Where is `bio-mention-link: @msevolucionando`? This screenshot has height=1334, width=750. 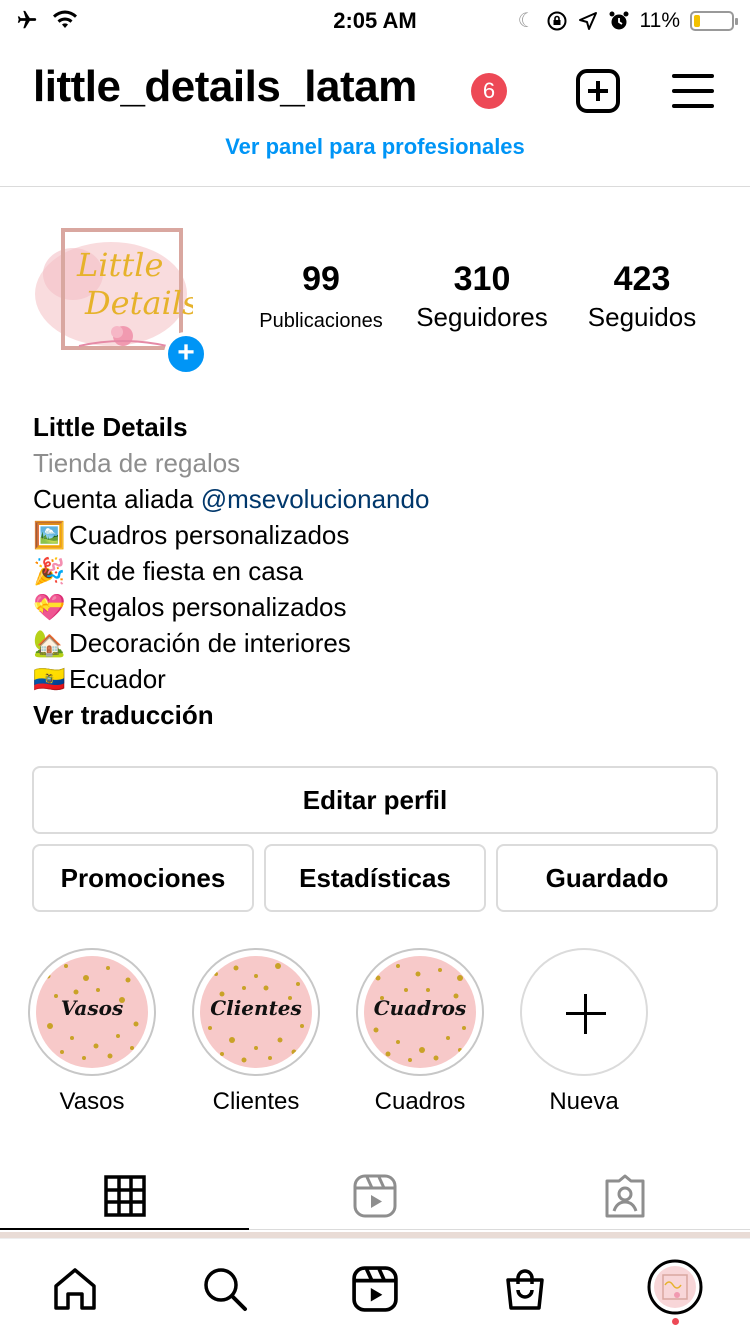 bio-mention-link: @msevolucionando is located at coordinates (315, 499).